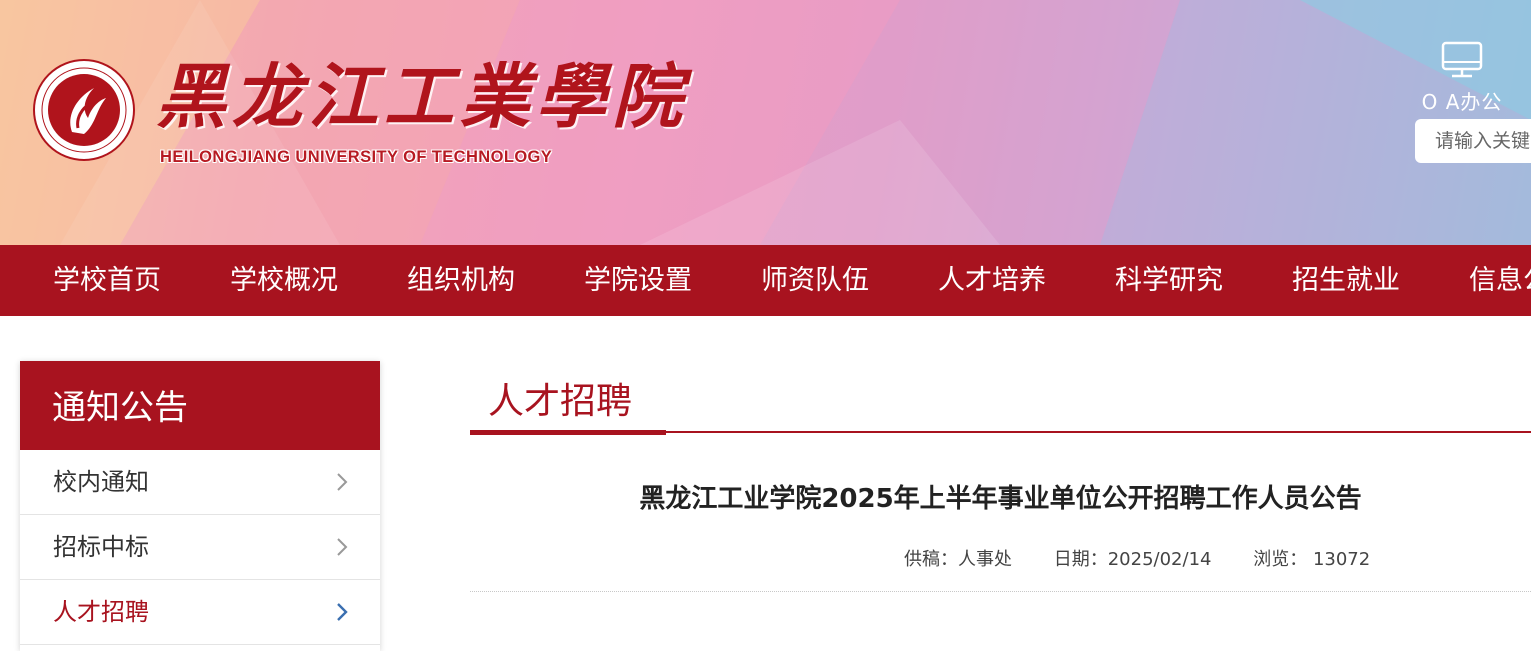 The height and width of the screenshot is (651, 1531). I want to click on article-title: 黑龙江工业学院2025年上半年事业单位公开招聘工作人员公告, so click(1000, 499).